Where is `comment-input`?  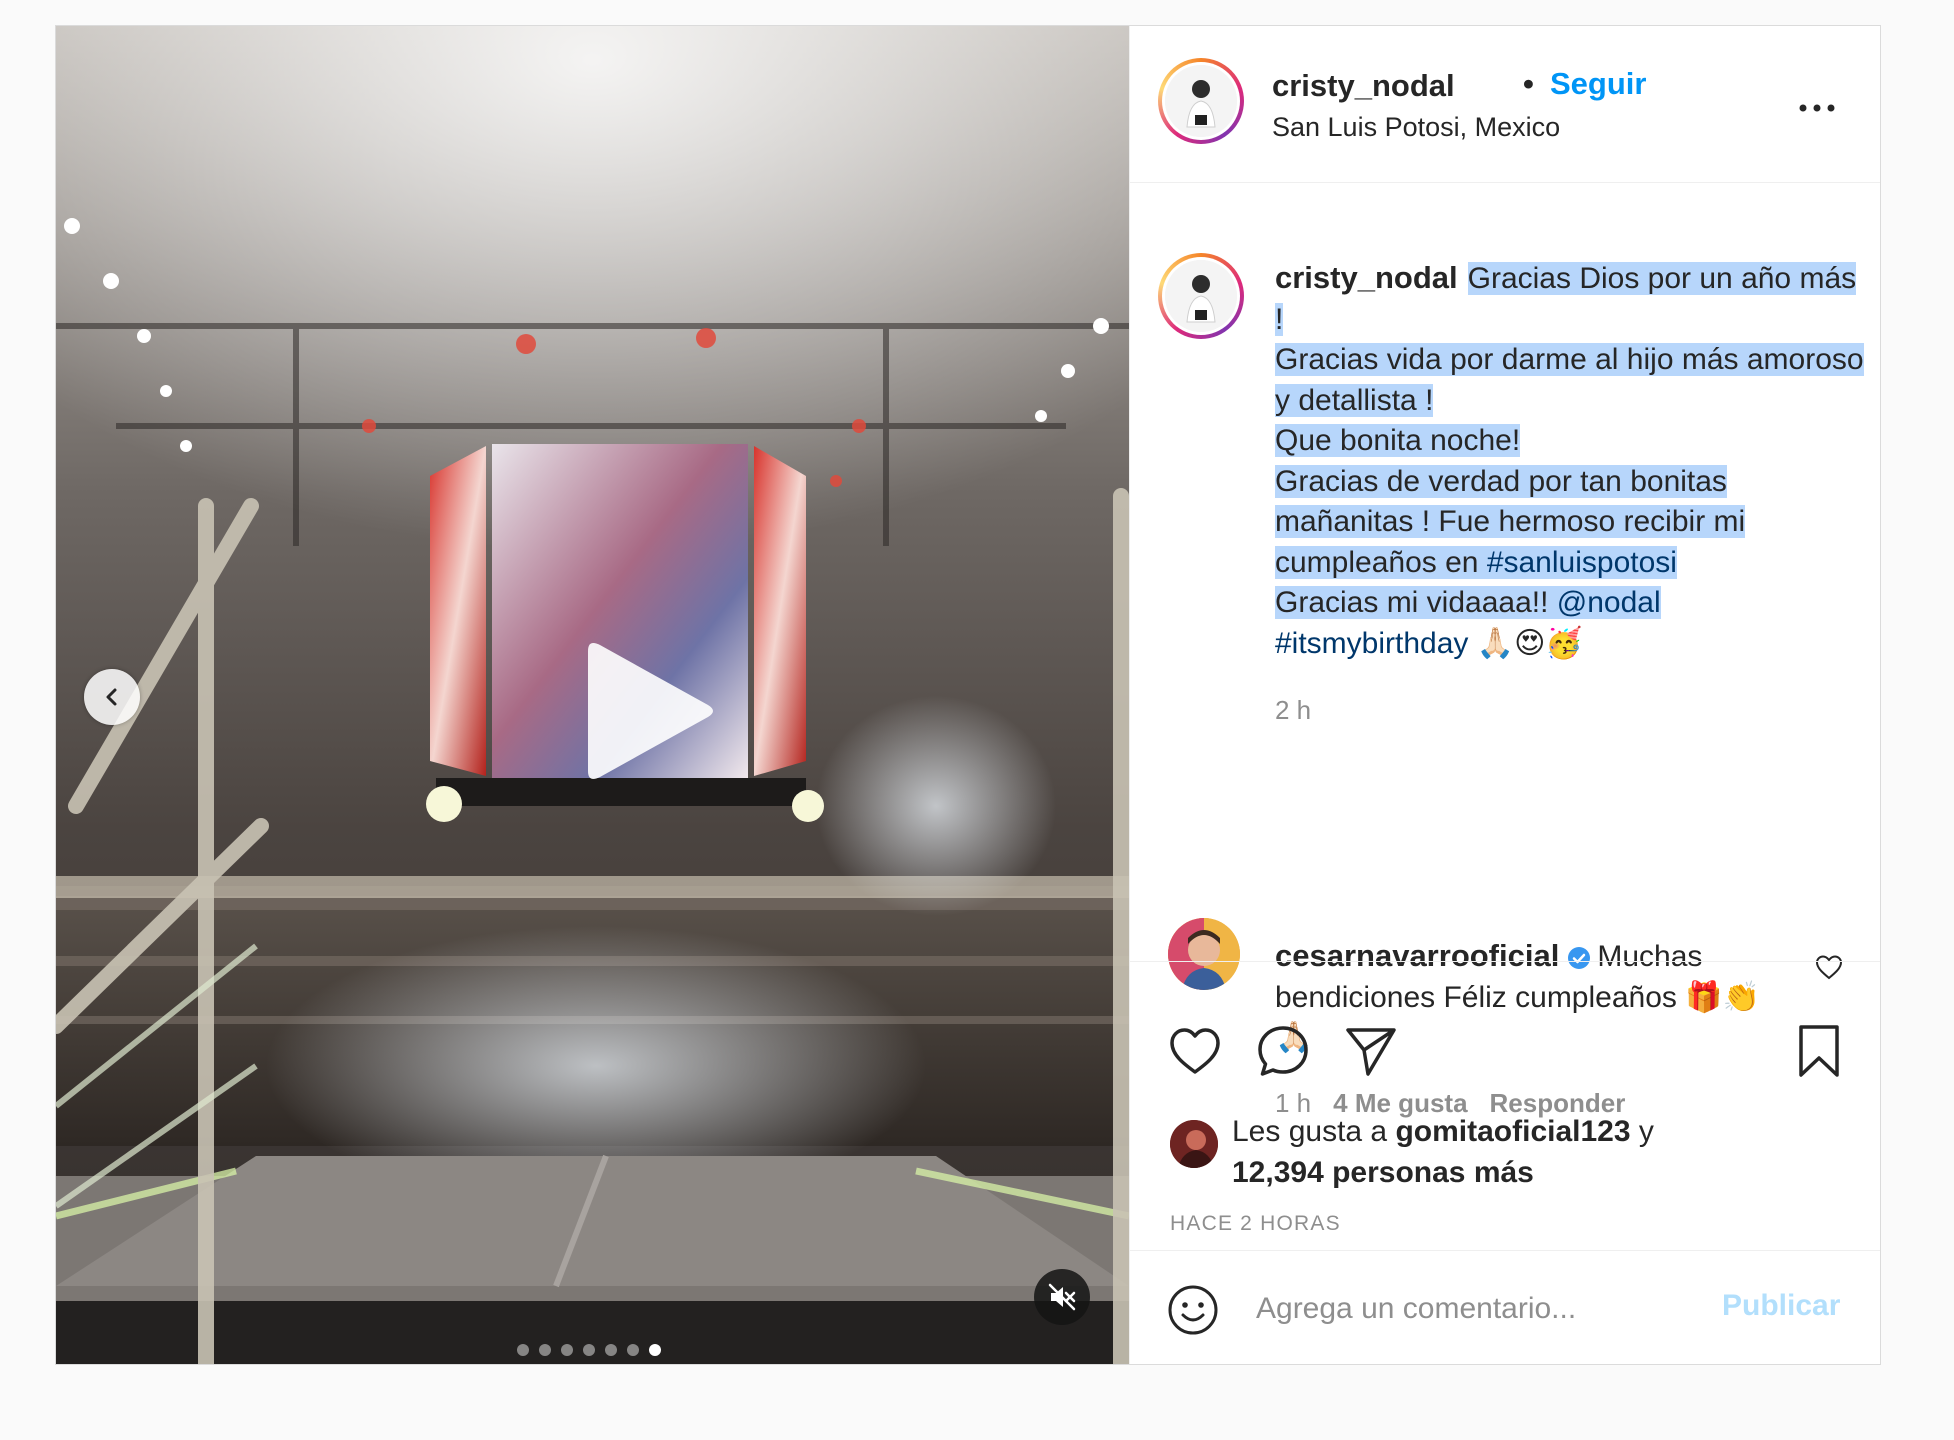 comment-input is located at coordinates (1481, 1309).